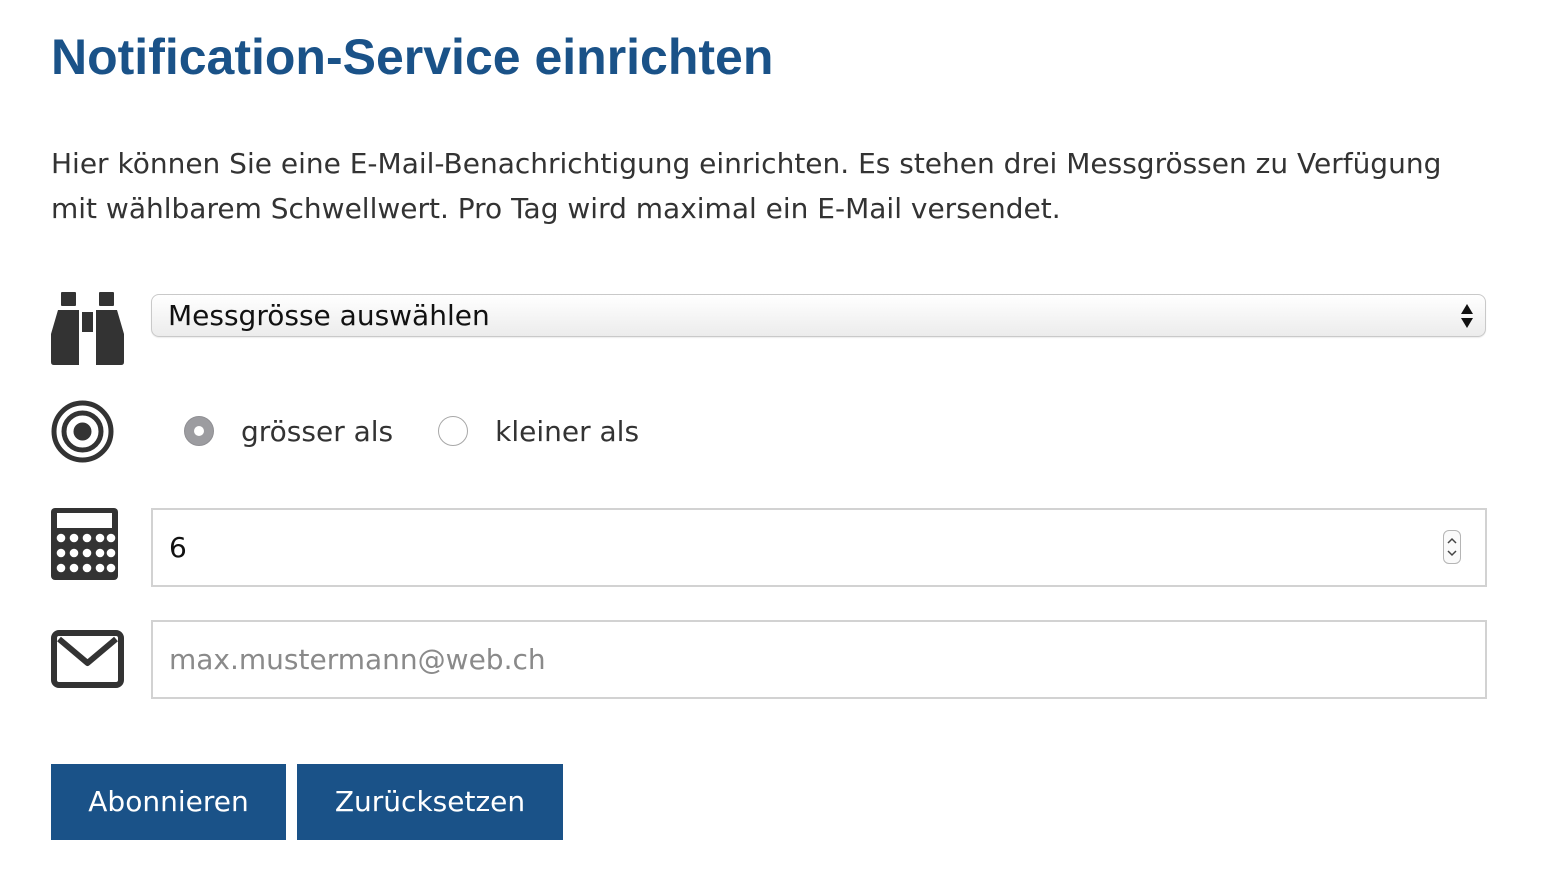 The height and width of the screenshot is (890, 1550). I want to click on email-field, so click(819, 659).